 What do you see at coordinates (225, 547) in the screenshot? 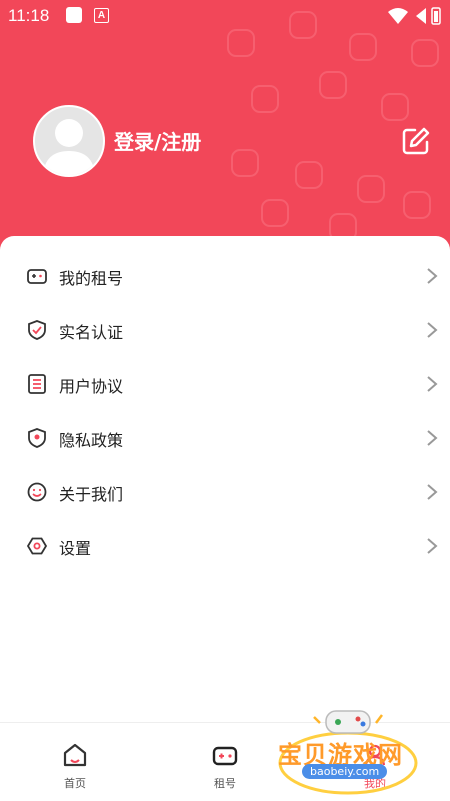
I see `menu-item-settings: 设置` at bounding box center [225, 547].